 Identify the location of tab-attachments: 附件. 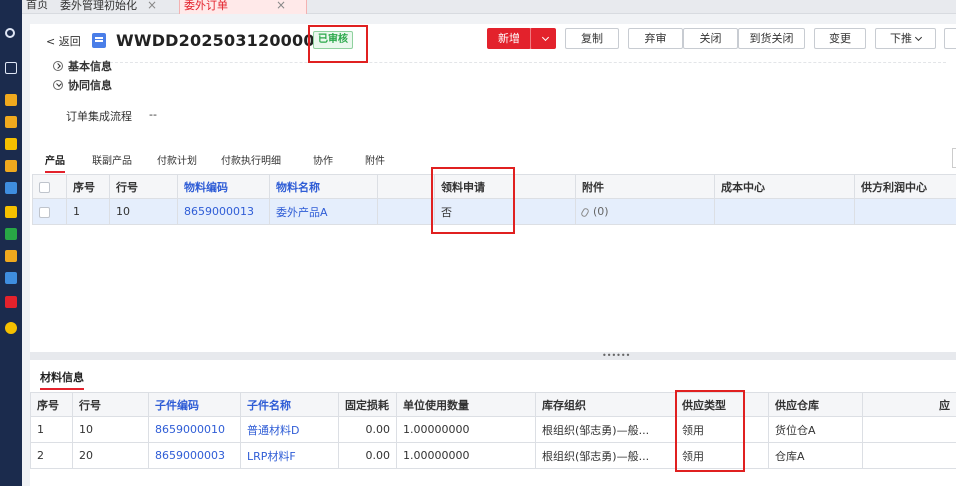
(375, 159).